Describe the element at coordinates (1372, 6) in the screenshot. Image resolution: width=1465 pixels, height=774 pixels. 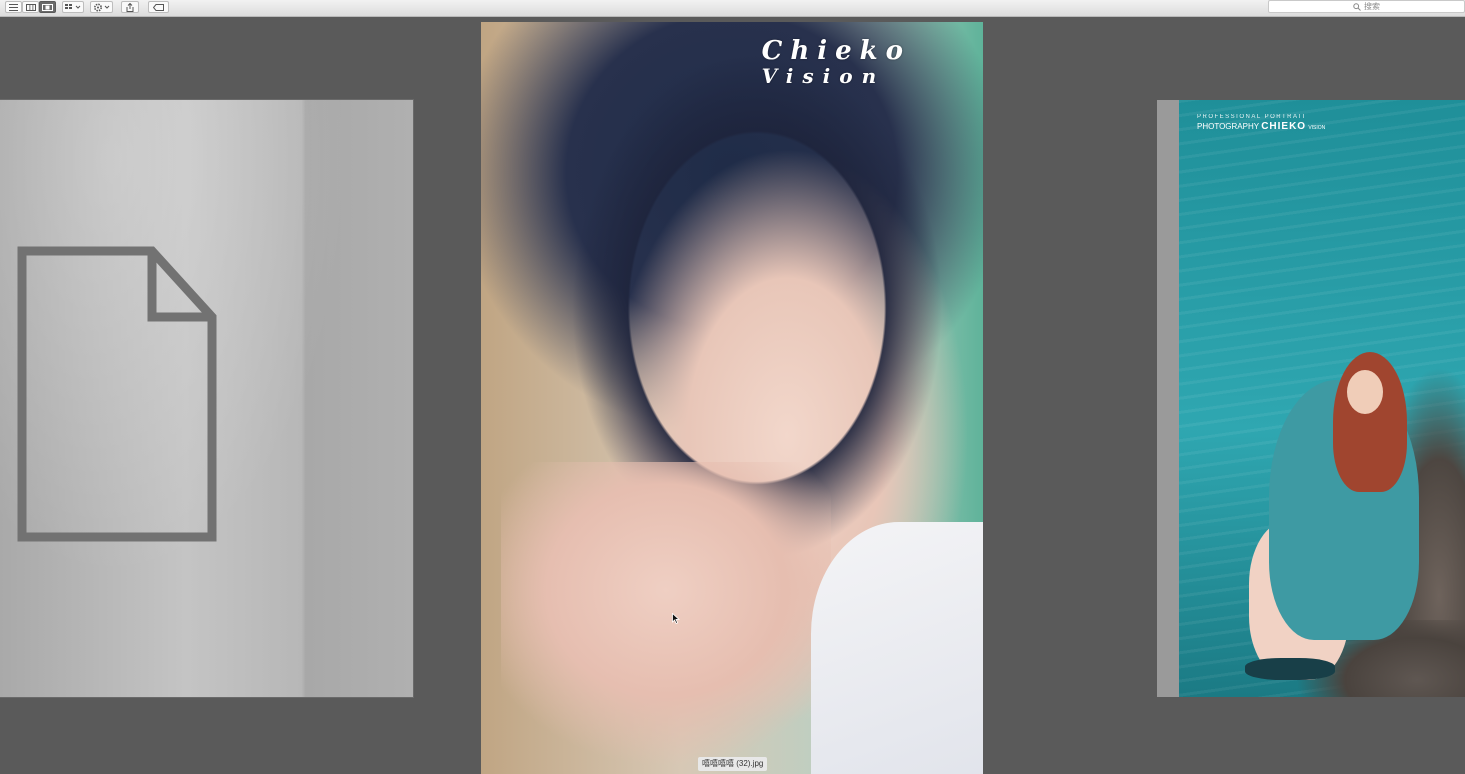
I see `search-placeholder: 搜索` at that location.